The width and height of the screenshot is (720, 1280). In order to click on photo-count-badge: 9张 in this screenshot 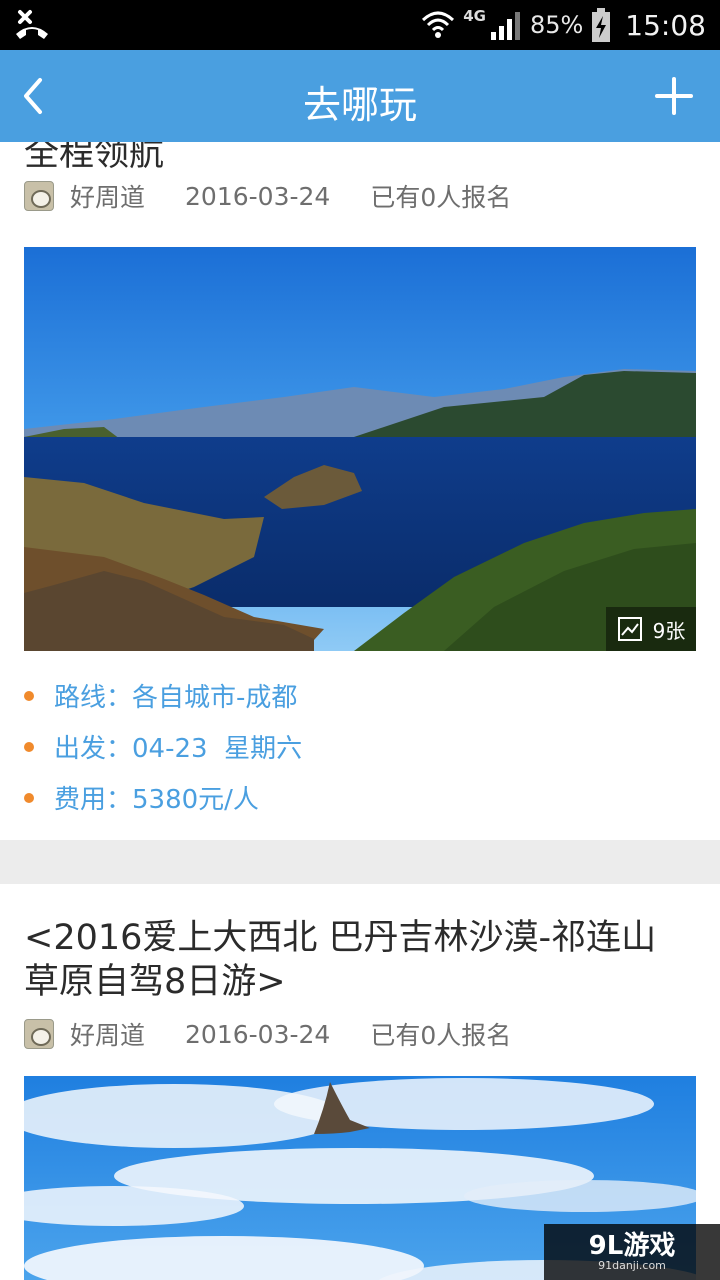, I will do `click(651, 629)`.